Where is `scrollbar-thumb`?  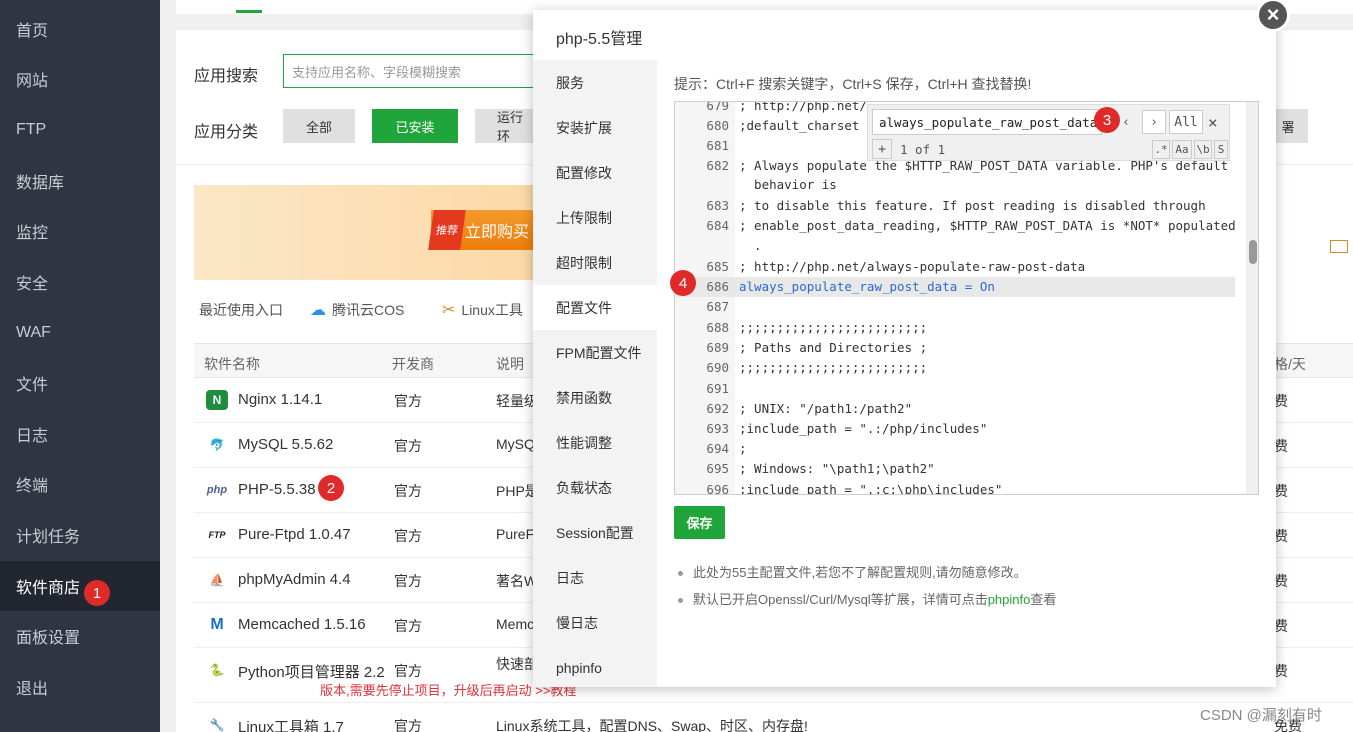 scrollbar-thumb is located at coordinates (1253, 252).